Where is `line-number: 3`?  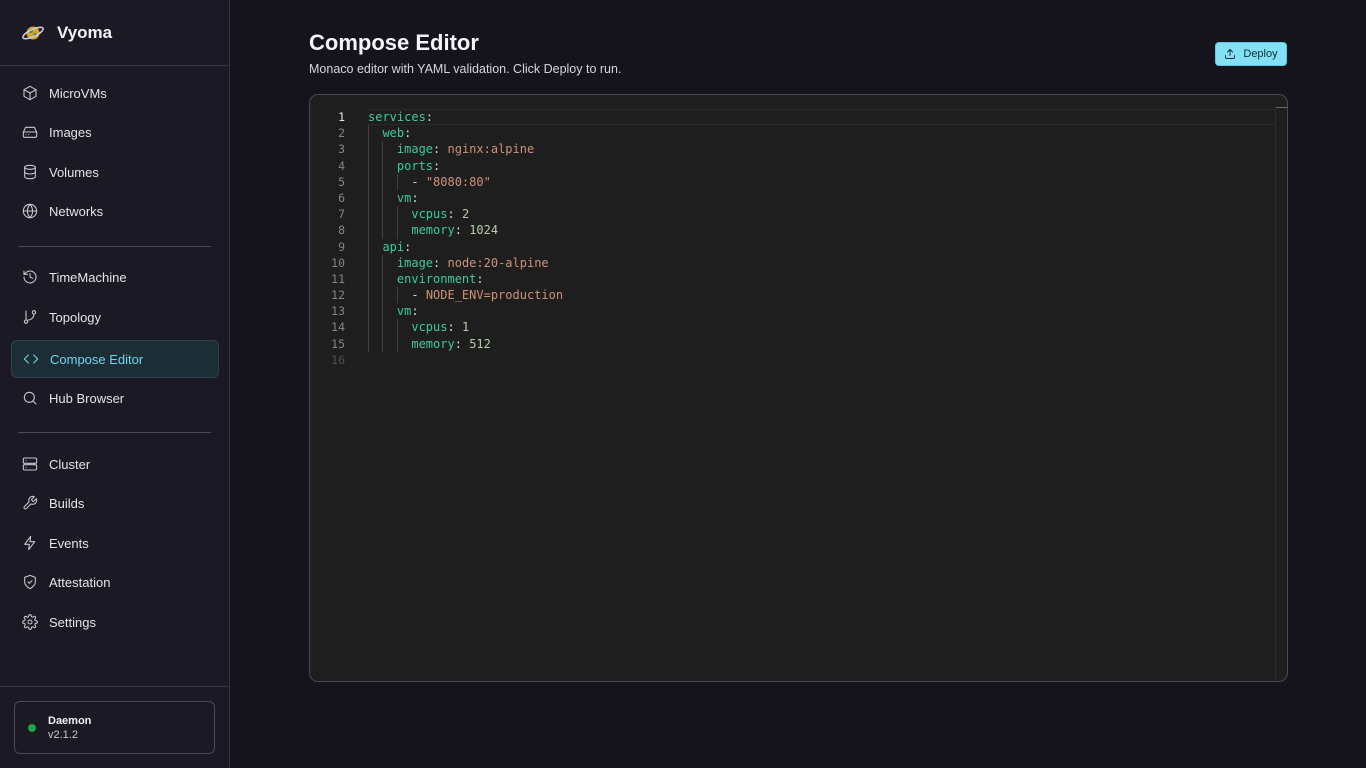 line-number: 3 is located at coordinates (341, 149).